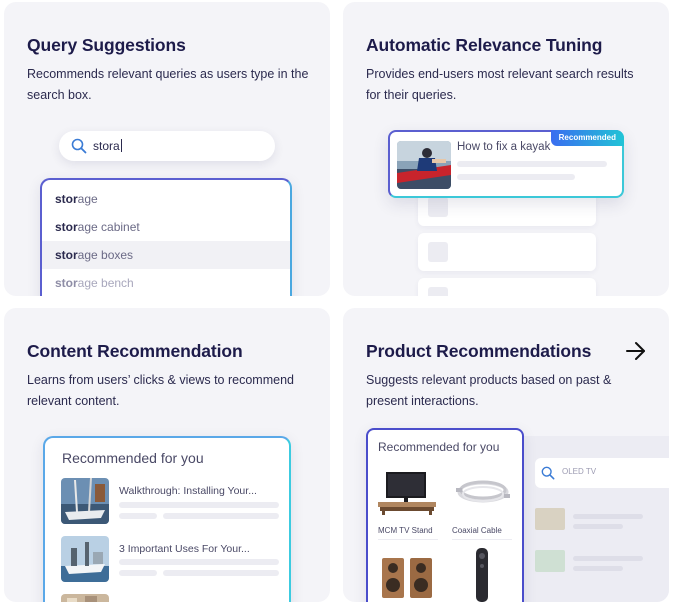 This screenshot has width=700, height=606. I want to click on card-title: Product Recommendations, so click(479, 351).